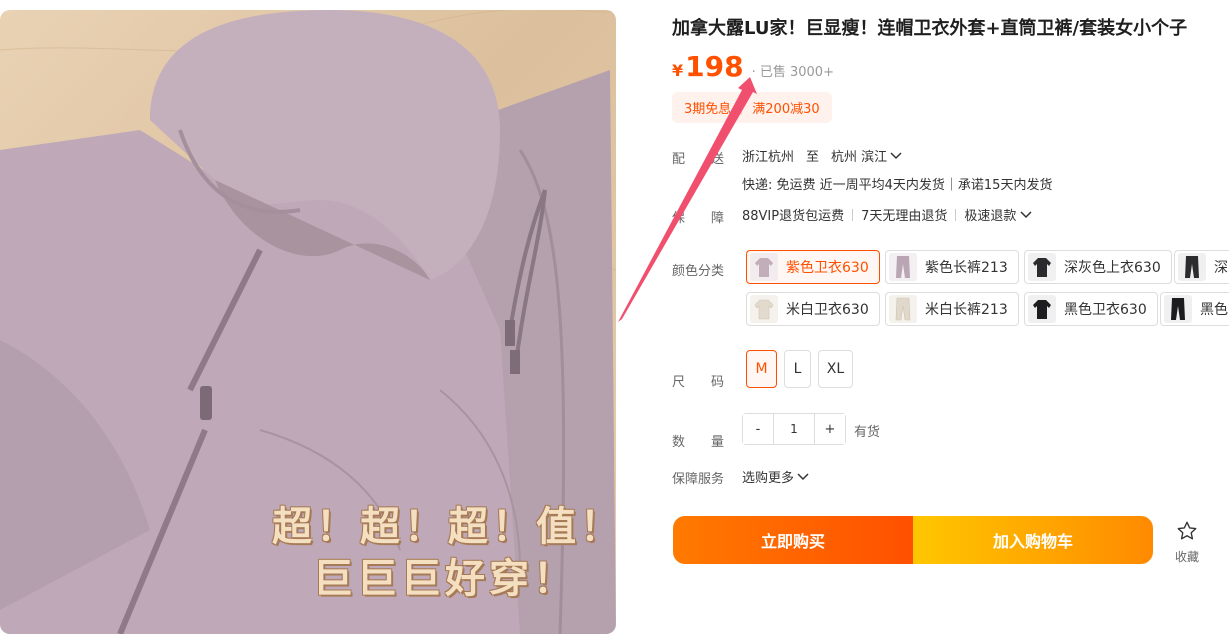 The image size is (1229, 636). I want to click on service-value: 选购更多, so click(768, 476).